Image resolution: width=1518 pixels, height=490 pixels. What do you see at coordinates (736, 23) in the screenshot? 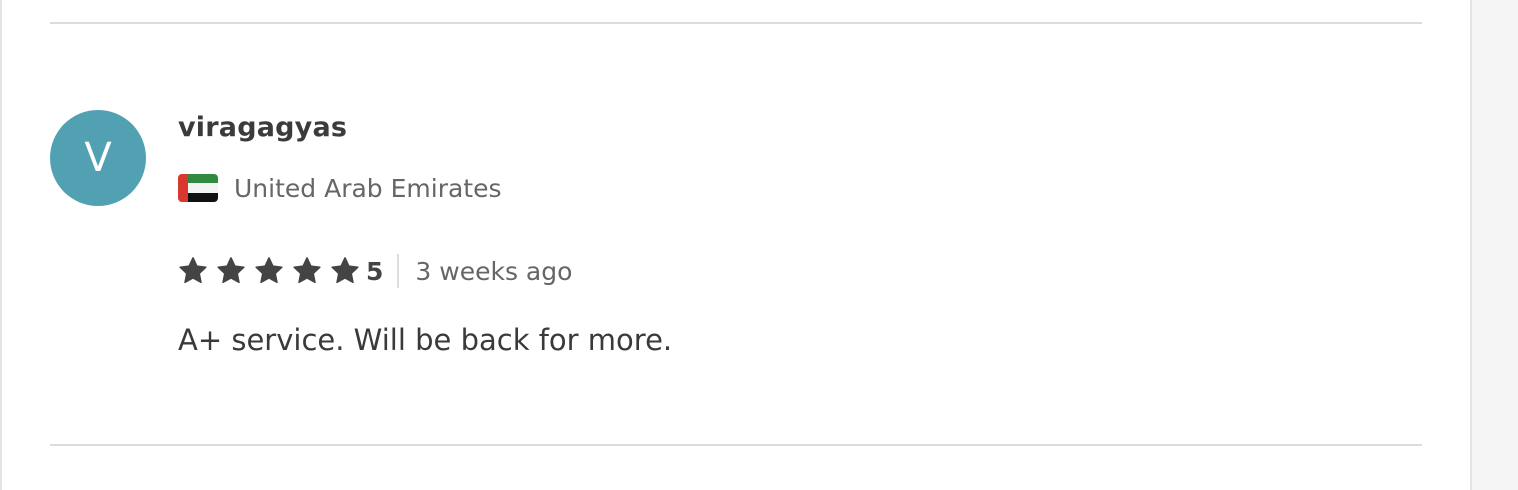
I see `divider-top` at bounding box center [736, 23].